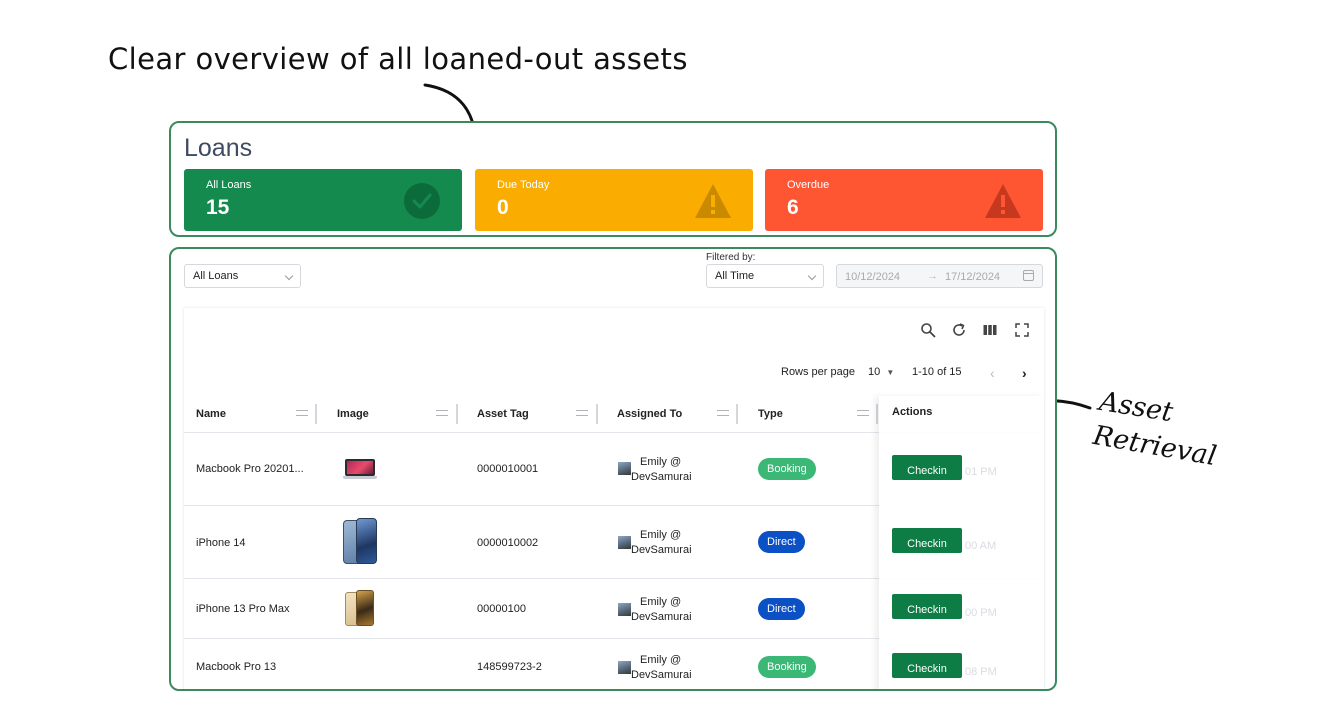 The height and width of the screenshot is (727, 1328). I want to click on asset-tag: 00000100, so click(501, 609).